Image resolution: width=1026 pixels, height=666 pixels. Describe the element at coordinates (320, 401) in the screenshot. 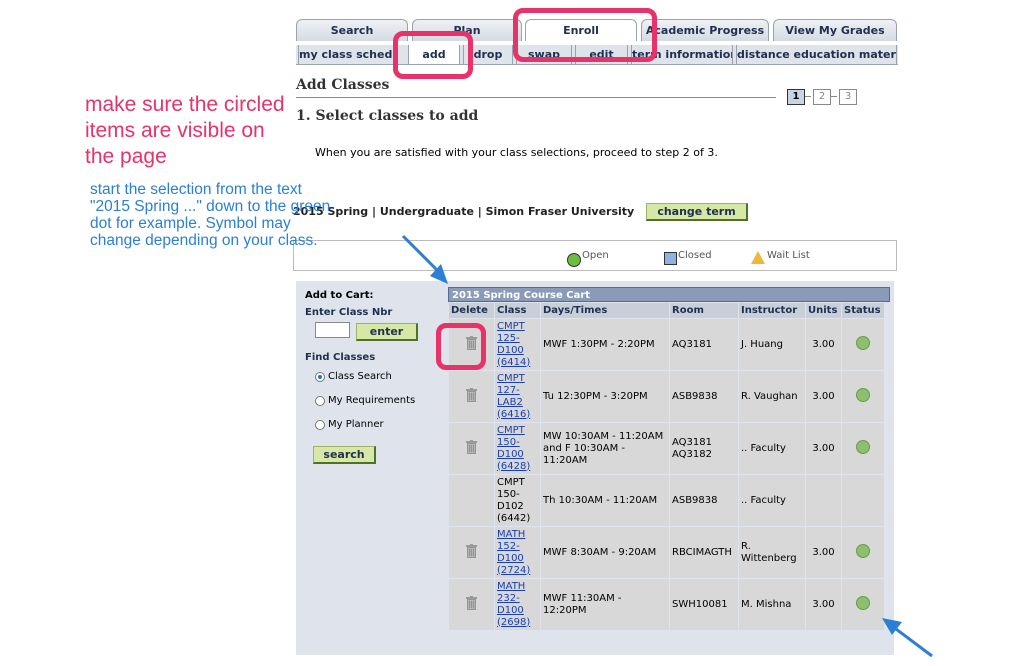

I see `my-requirements-radio` at that location.